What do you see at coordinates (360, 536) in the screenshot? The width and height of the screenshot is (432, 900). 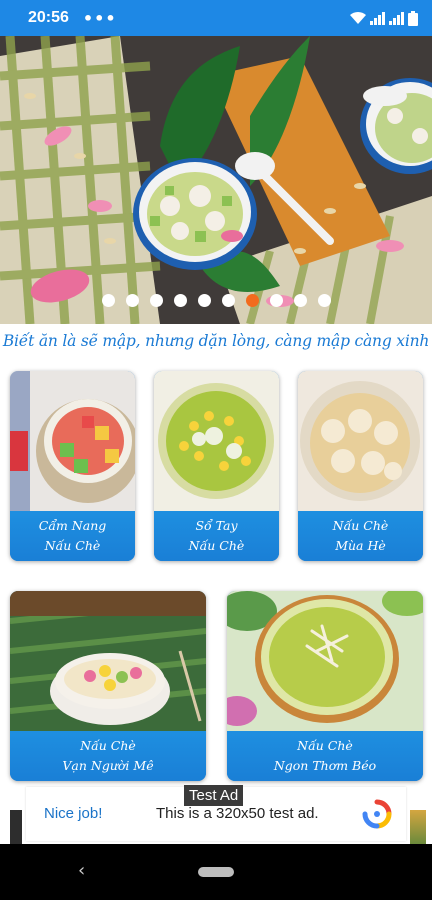 I see `card-label: Nấu Chè Mùa Hè` at bounding box center [360, 536].